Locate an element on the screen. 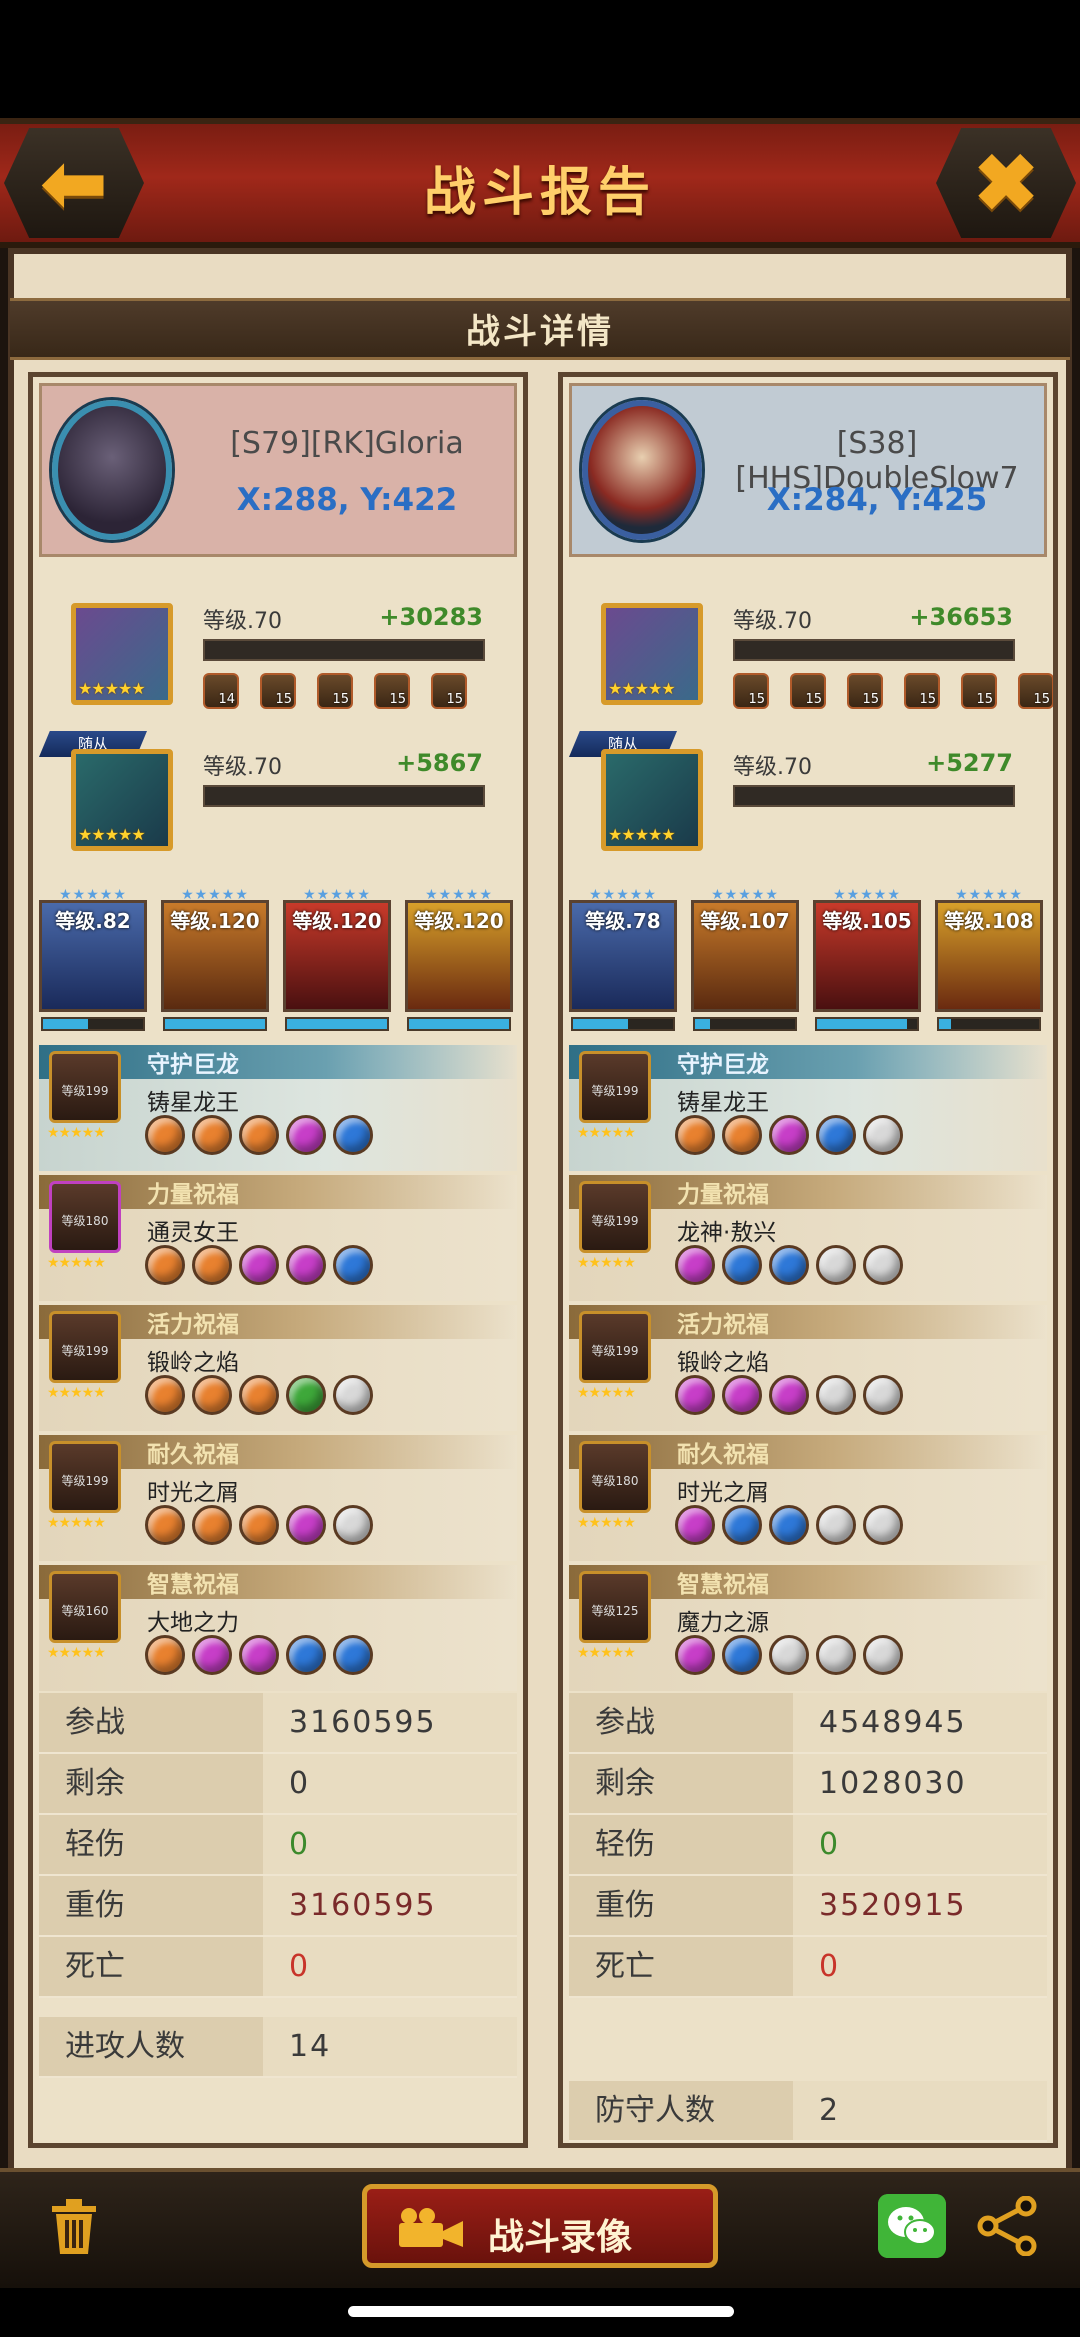 The image size is (1080, 2337). home-indicator is located at coordinates (541, 2311).